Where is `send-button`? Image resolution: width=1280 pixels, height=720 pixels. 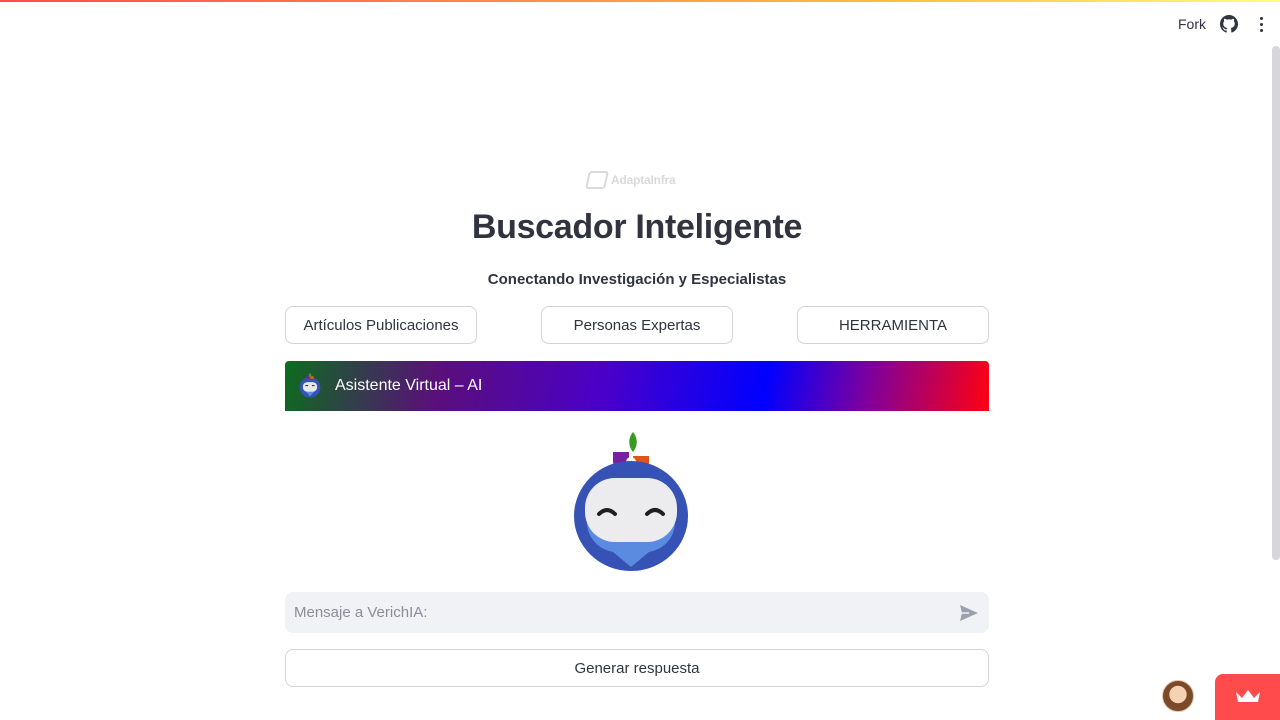
send-button is located at coordinates (969, 613).